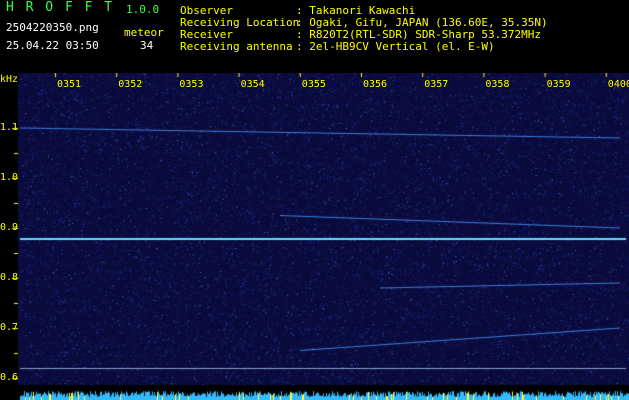 Image resolution: width=629 pixels, height=400 pixels. I want to click on x-tick-label: 0353, so click(191, 84).